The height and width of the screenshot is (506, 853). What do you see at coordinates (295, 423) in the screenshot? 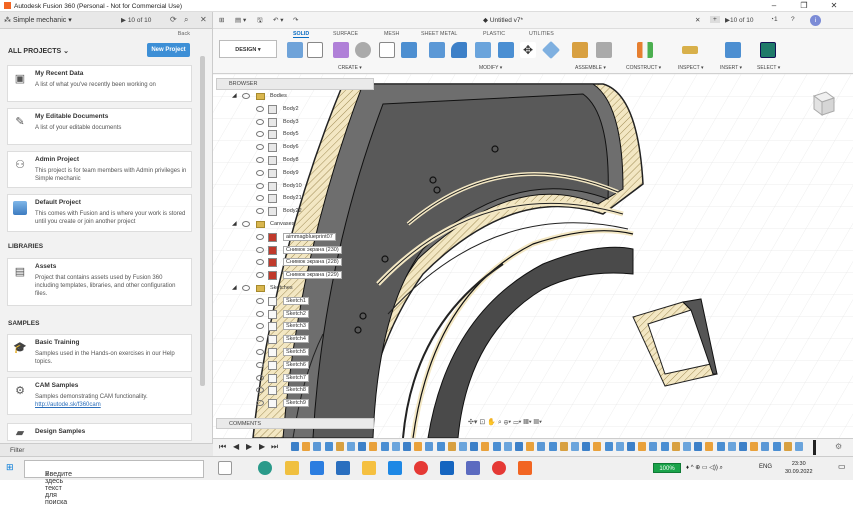
I see `comments-panel: COMMENTS` at bounding box center [295, 423].